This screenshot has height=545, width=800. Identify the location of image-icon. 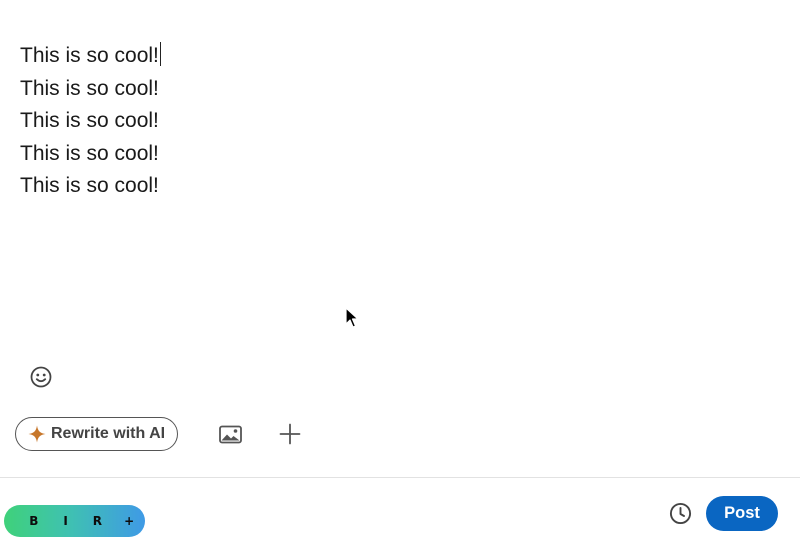
(230, 434).